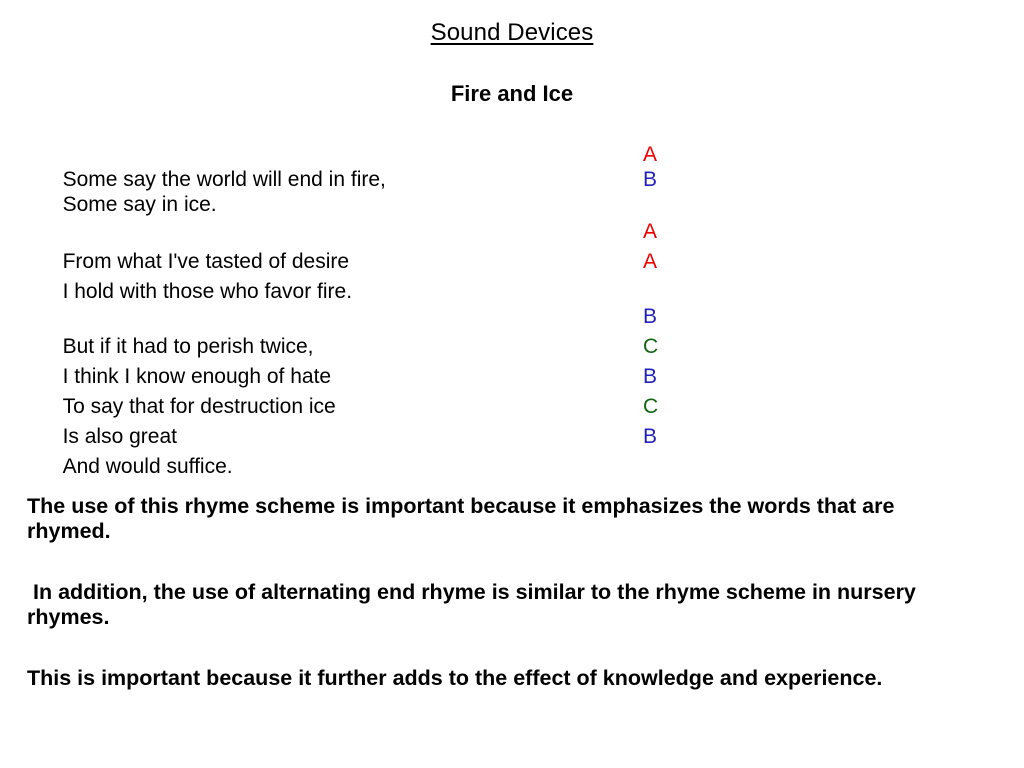 The width and height of the screenshot is (1024, 768). I want to click on poem-line: I hold with those who favor fire. A, so click(507, 275).